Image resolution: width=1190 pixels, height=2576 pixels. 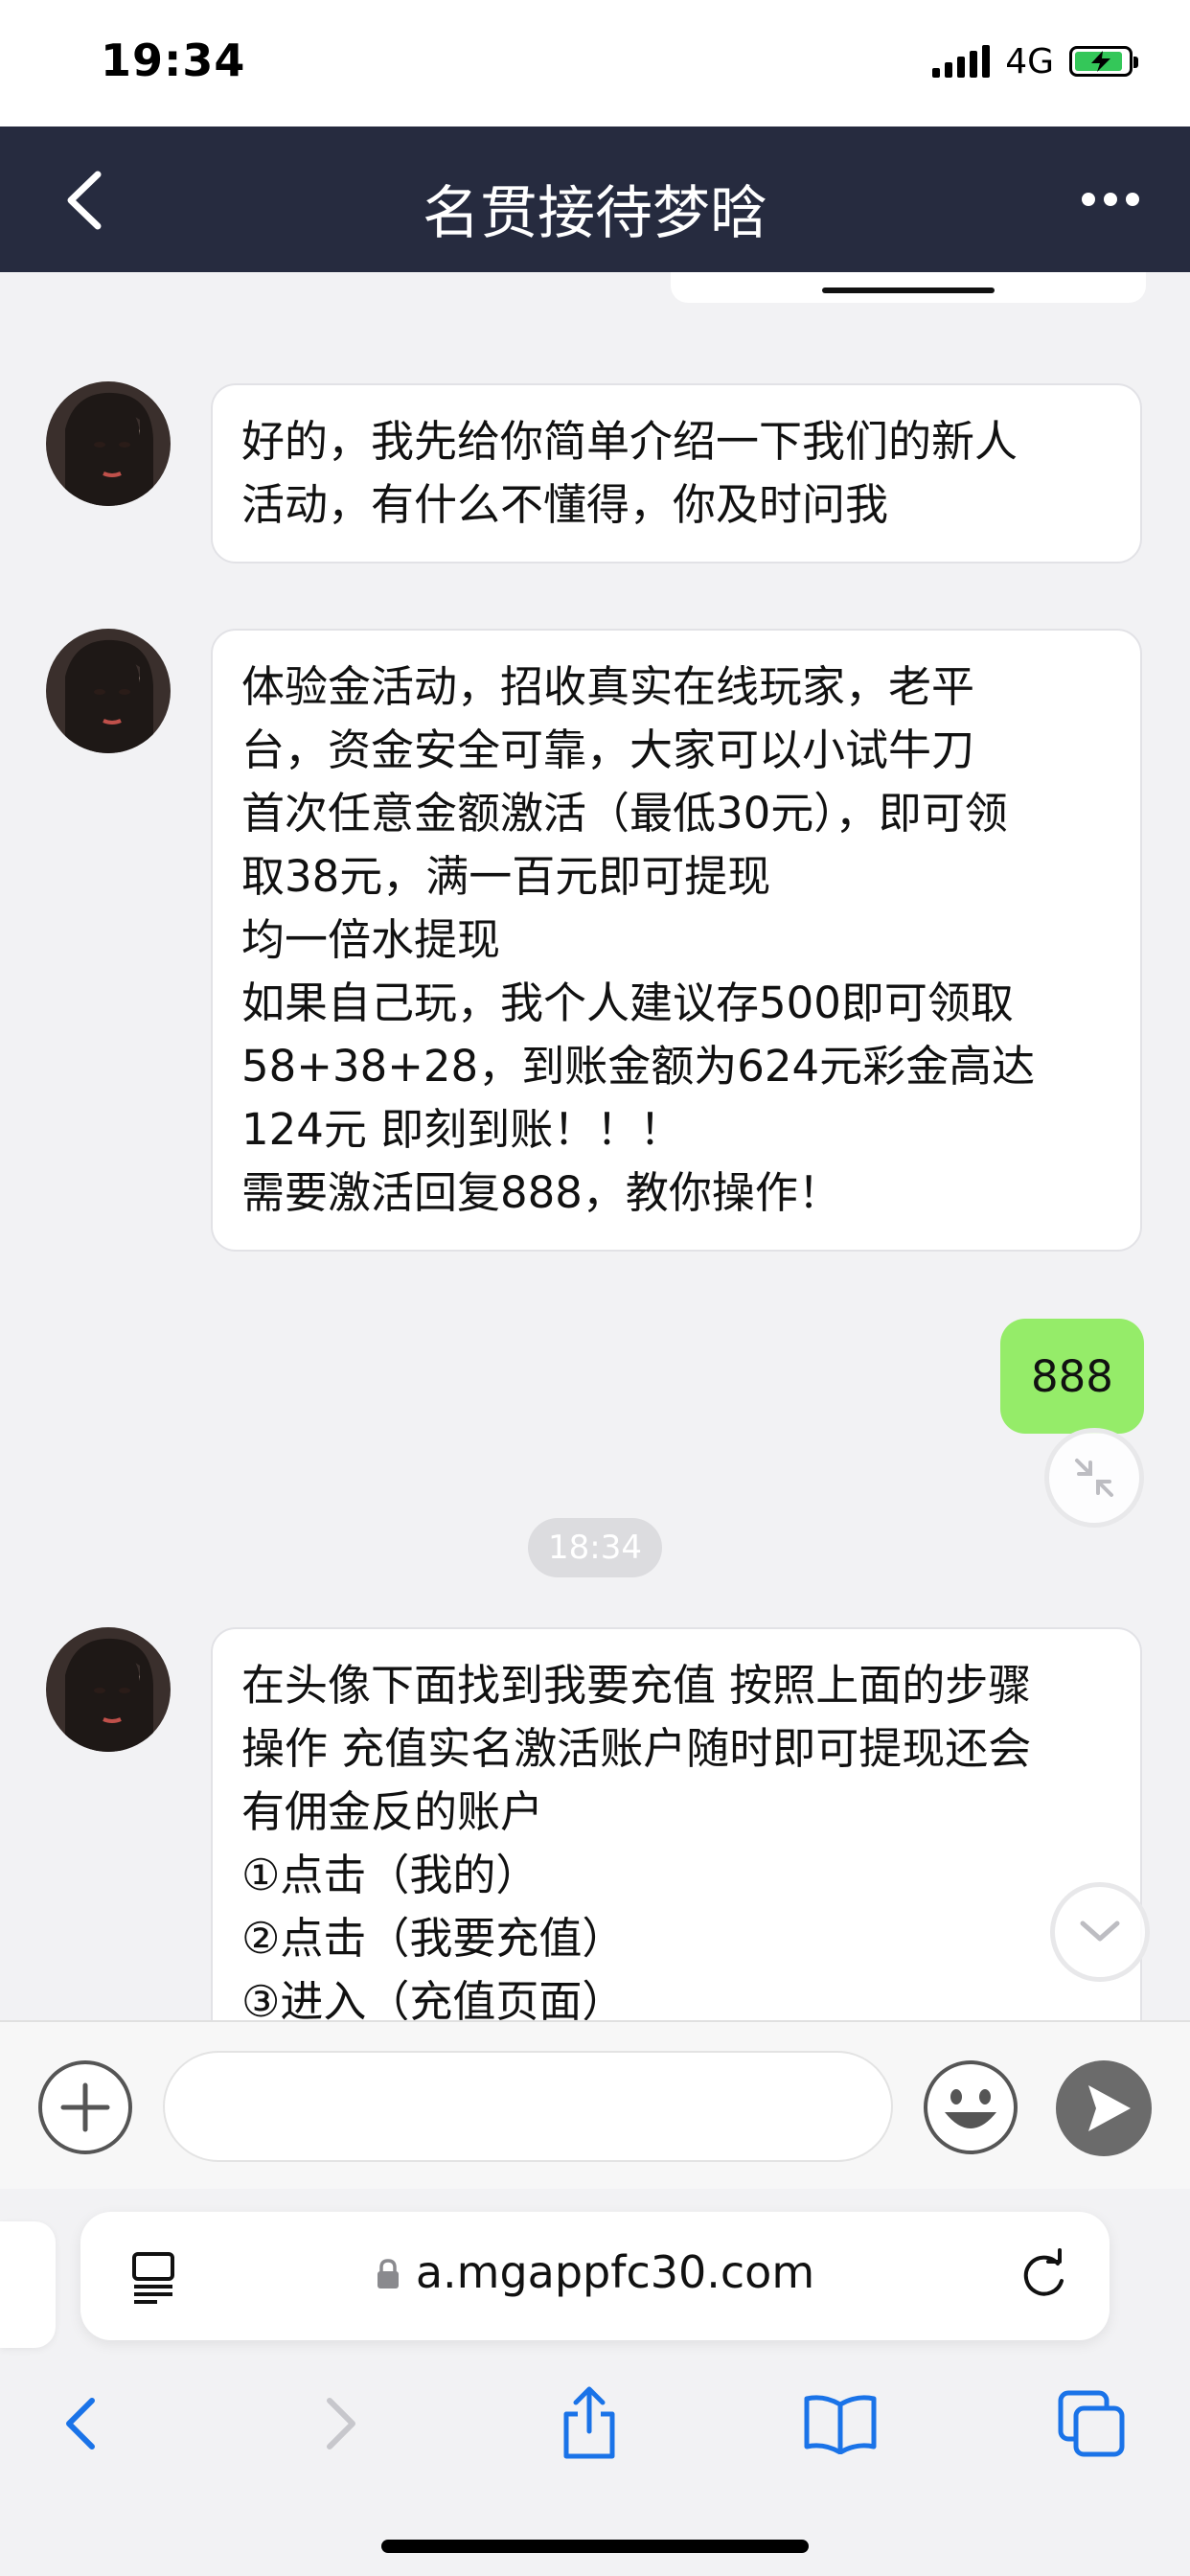 I want to click on battery-icon, so click(x=1103, y=62).